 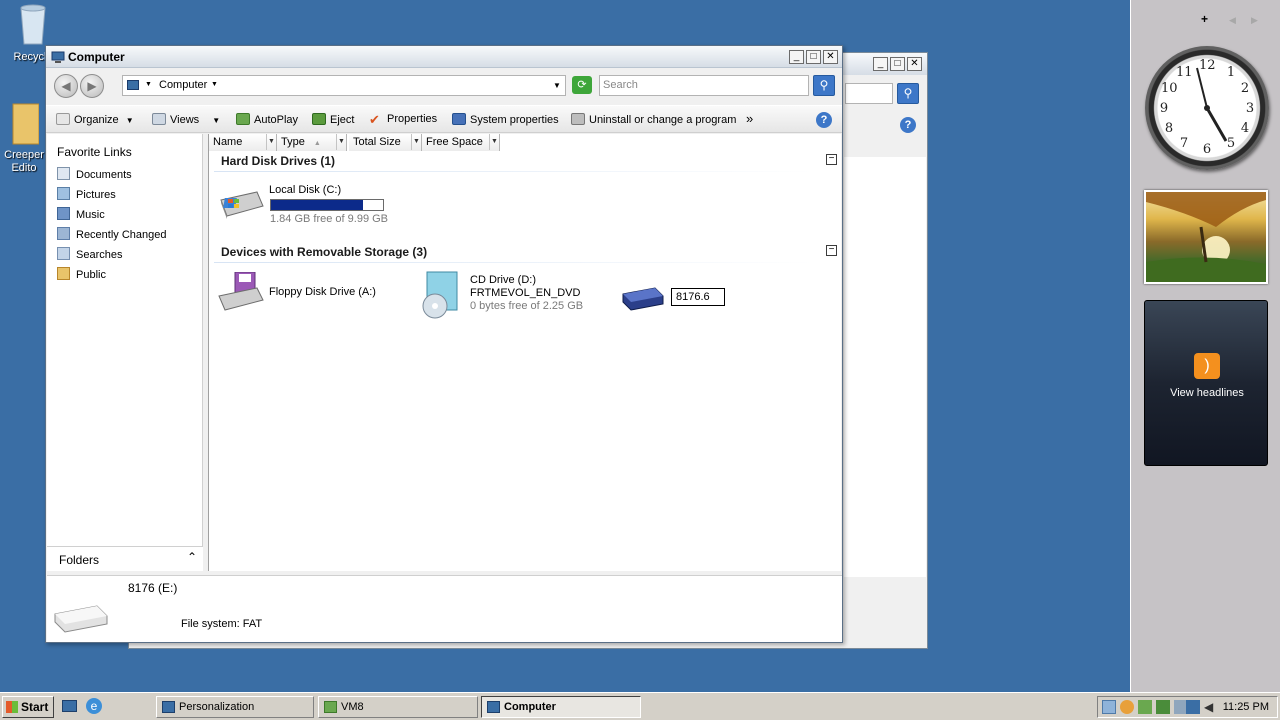 I want to click on add-gadget-button: +, so click(x=1204, y=19).